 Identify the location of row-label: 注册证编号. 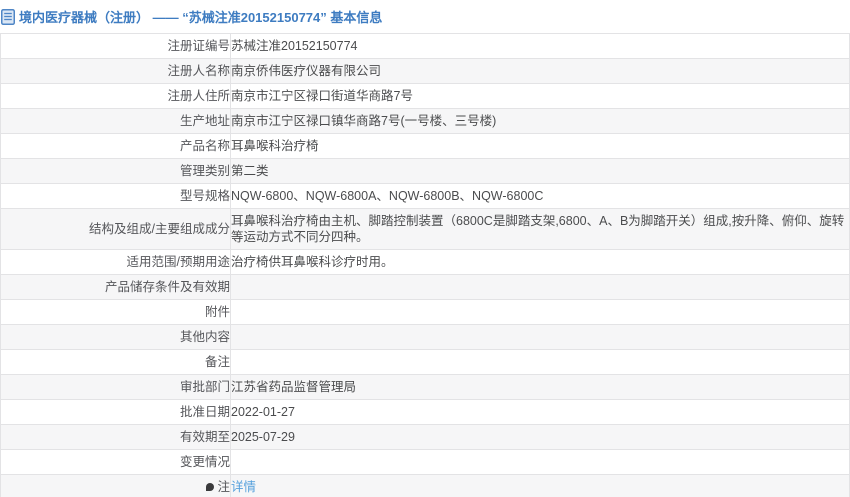
(115, 46).